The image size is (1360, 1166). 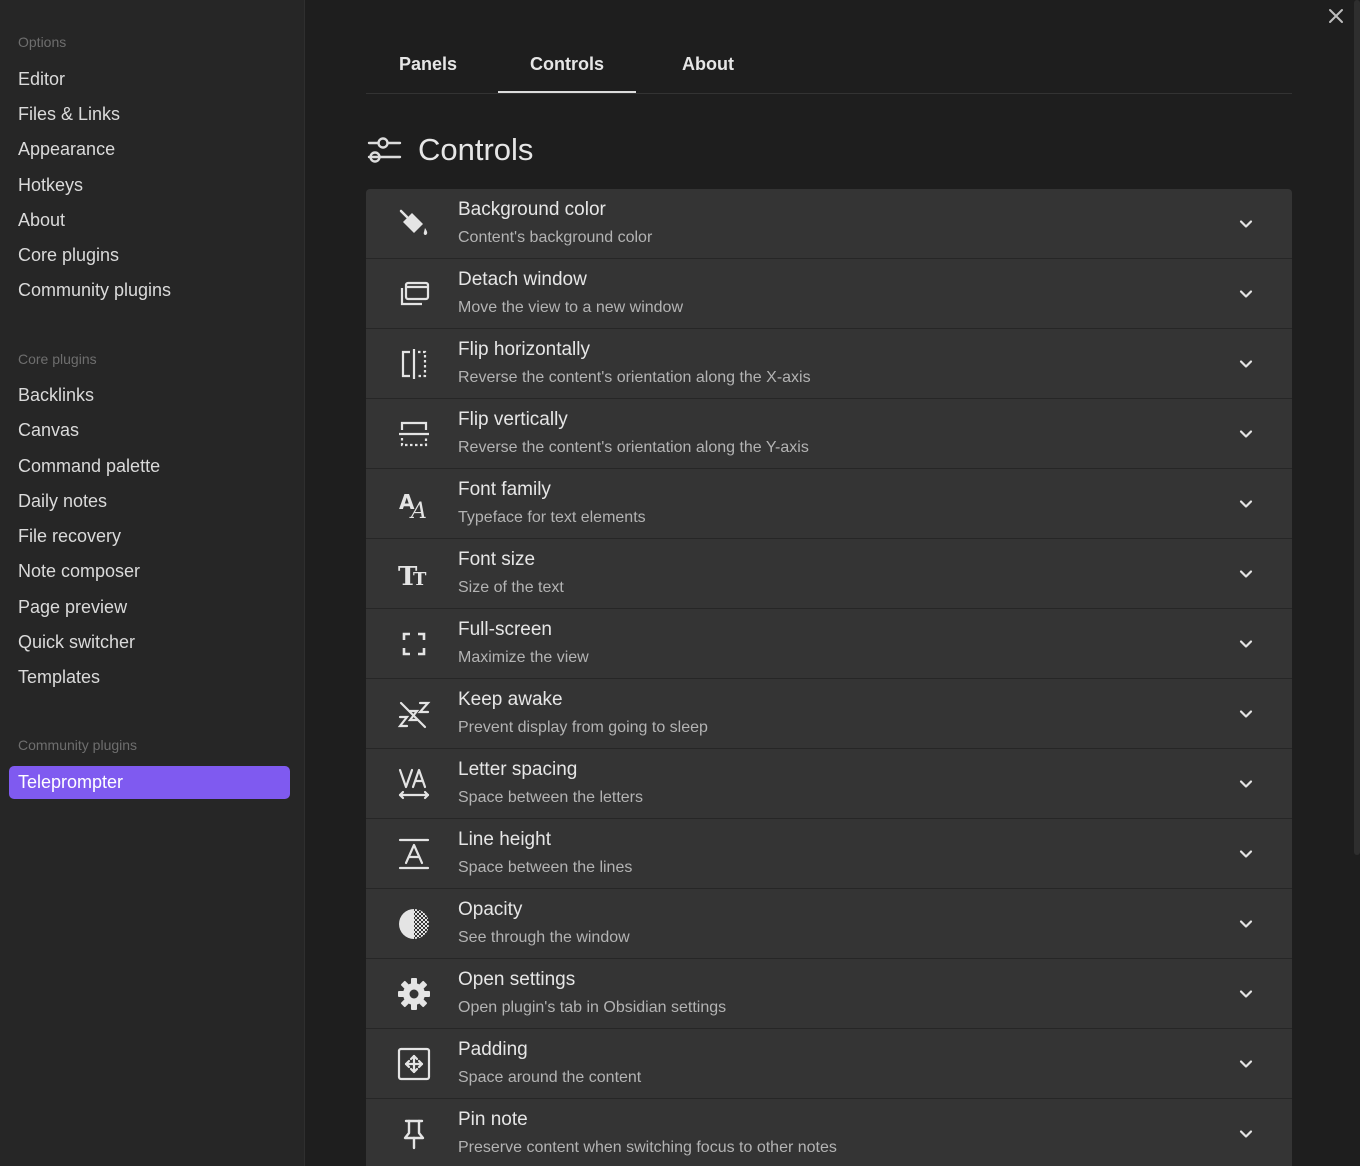 What do you see at coordinates (414, 574) in the screenshot?
I see `font-size-icon: TT` at bounding box center [414, 574].